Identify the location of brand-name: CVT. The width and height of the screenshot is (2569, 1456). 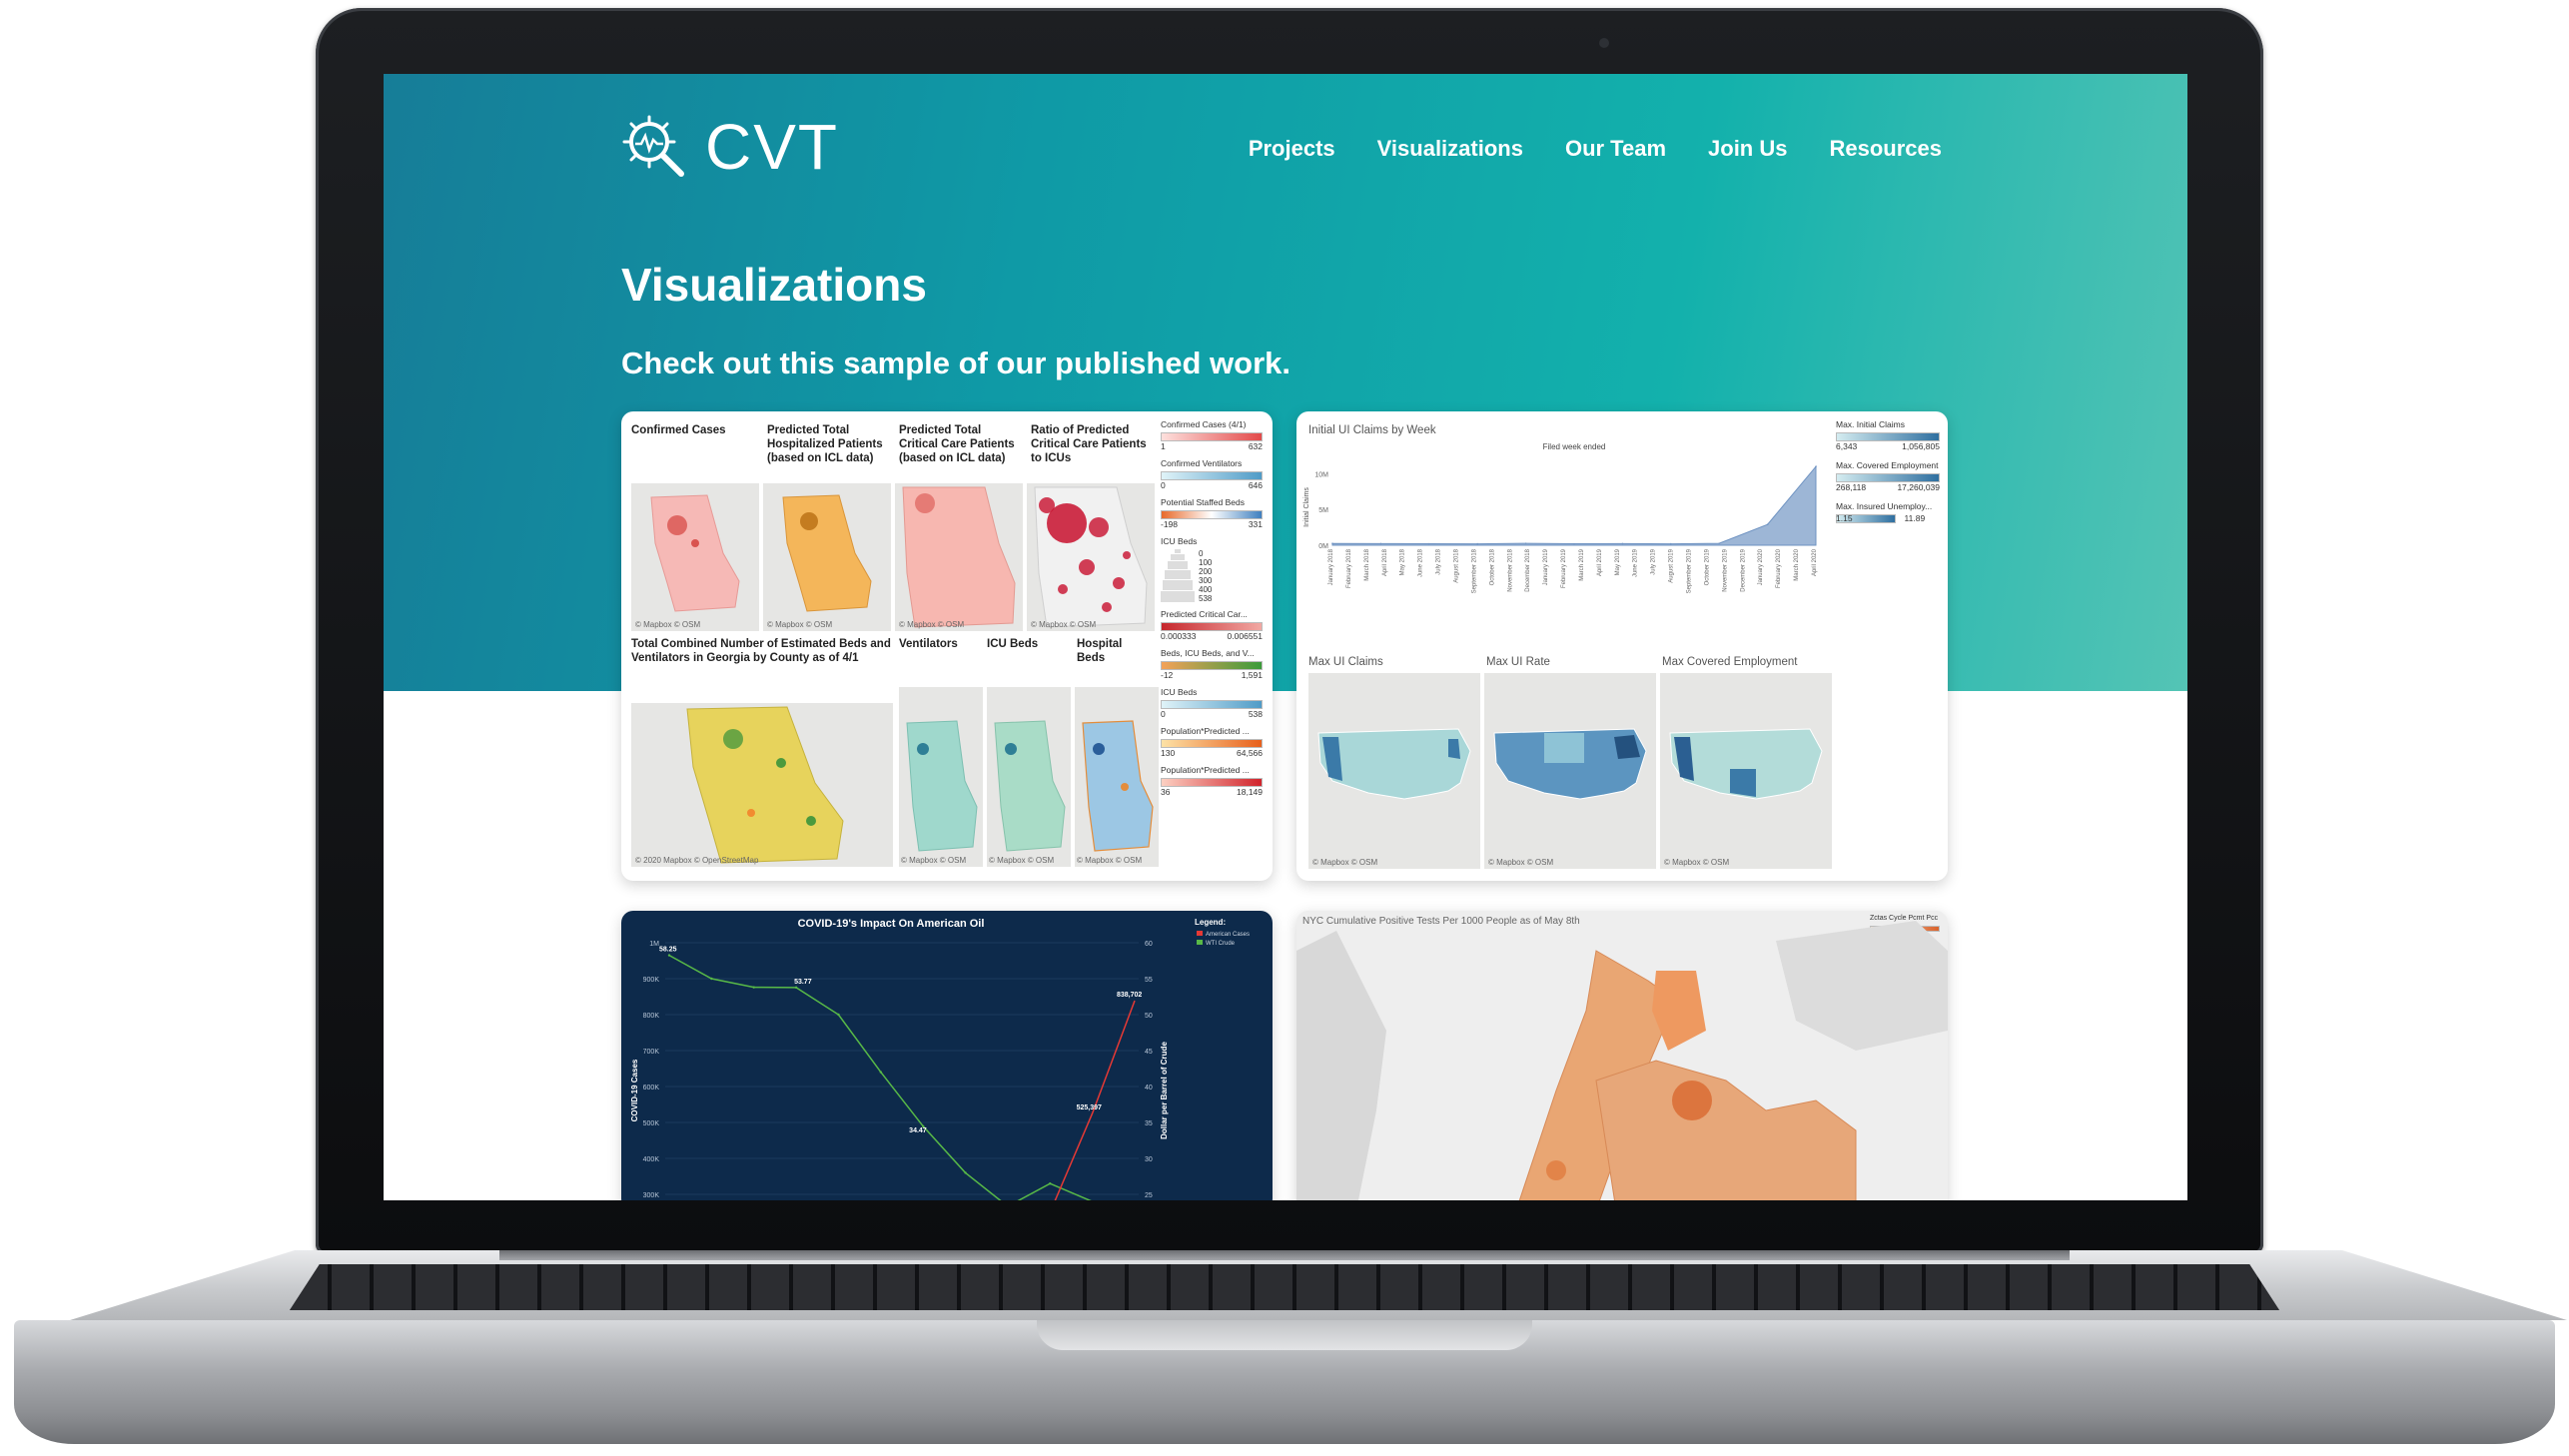
(772, 147).